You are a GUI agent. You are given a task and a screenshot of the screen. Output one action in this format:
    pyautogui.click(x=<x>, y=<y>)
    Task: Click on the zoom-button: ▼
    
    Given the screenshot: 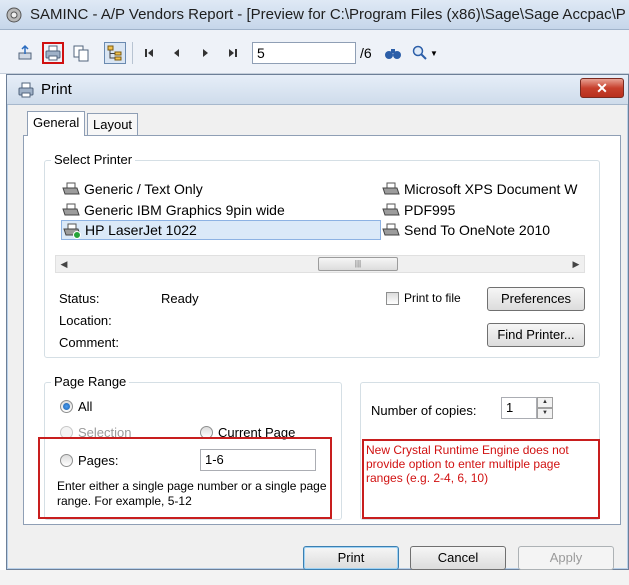 What is the action you would take?
    pyautogui.click(x=425, y=53)
    